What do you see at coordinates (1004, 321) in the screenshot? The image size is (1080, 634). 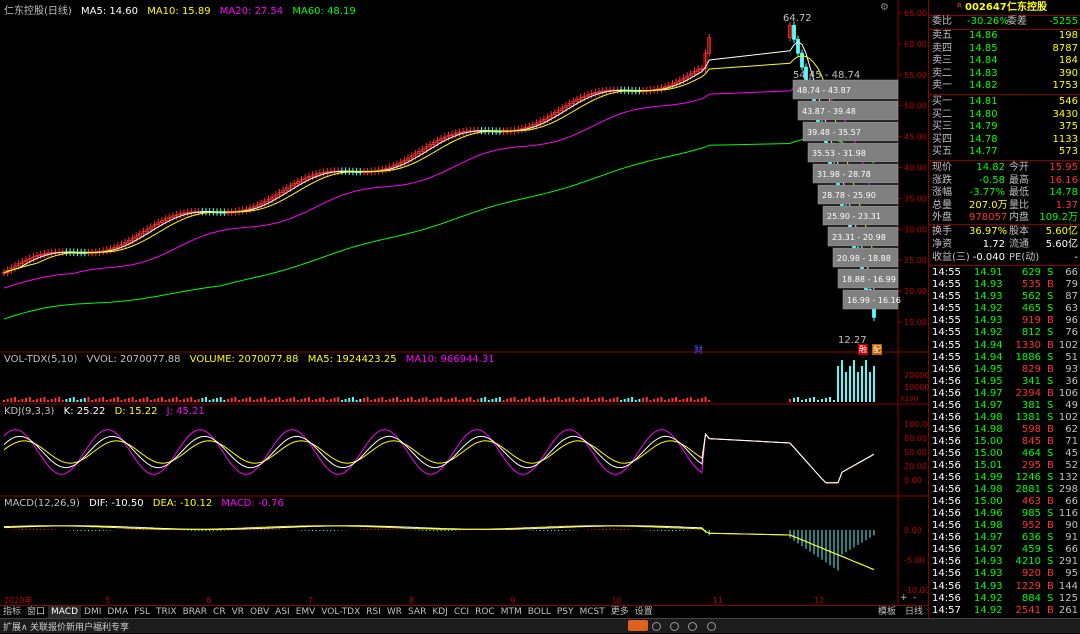 I see `tick-row: 14:55 14.93 919 B 96` at bounding box center [1004, 321].